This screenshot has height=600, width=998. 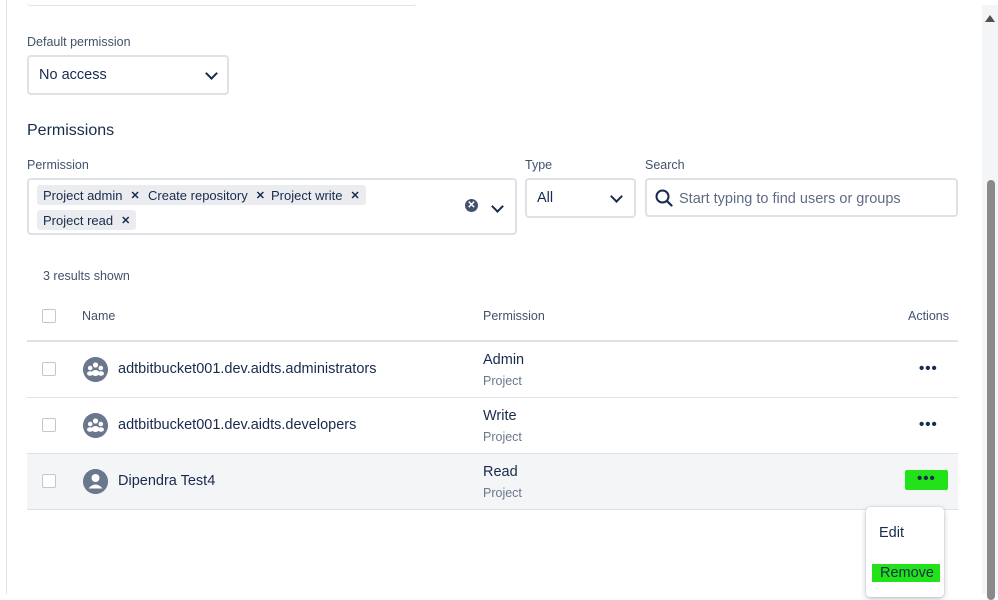 I want to click on top-panel-edge, so click(x=222, y=3).